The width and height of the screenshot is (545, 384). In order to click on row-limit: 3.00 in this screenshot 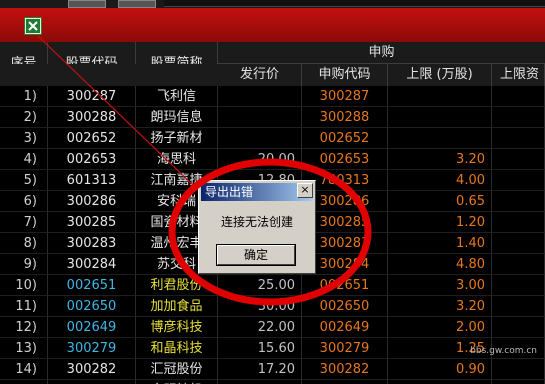, I will do `click(440, 285)`.